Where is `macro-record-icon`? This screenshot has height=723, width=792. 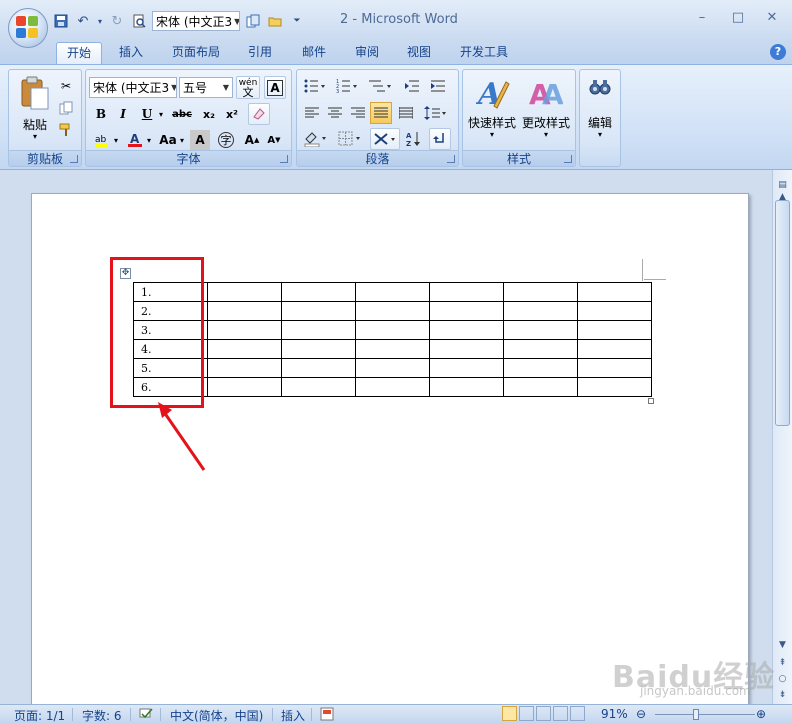 macro-record-icon is located at coordinates (327, 715).